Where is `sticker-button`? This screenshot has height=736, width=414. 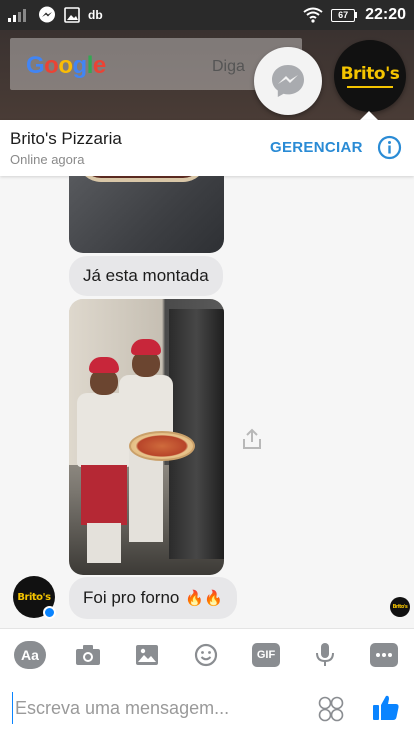
sticker-button is located at coordinates (206, 655).